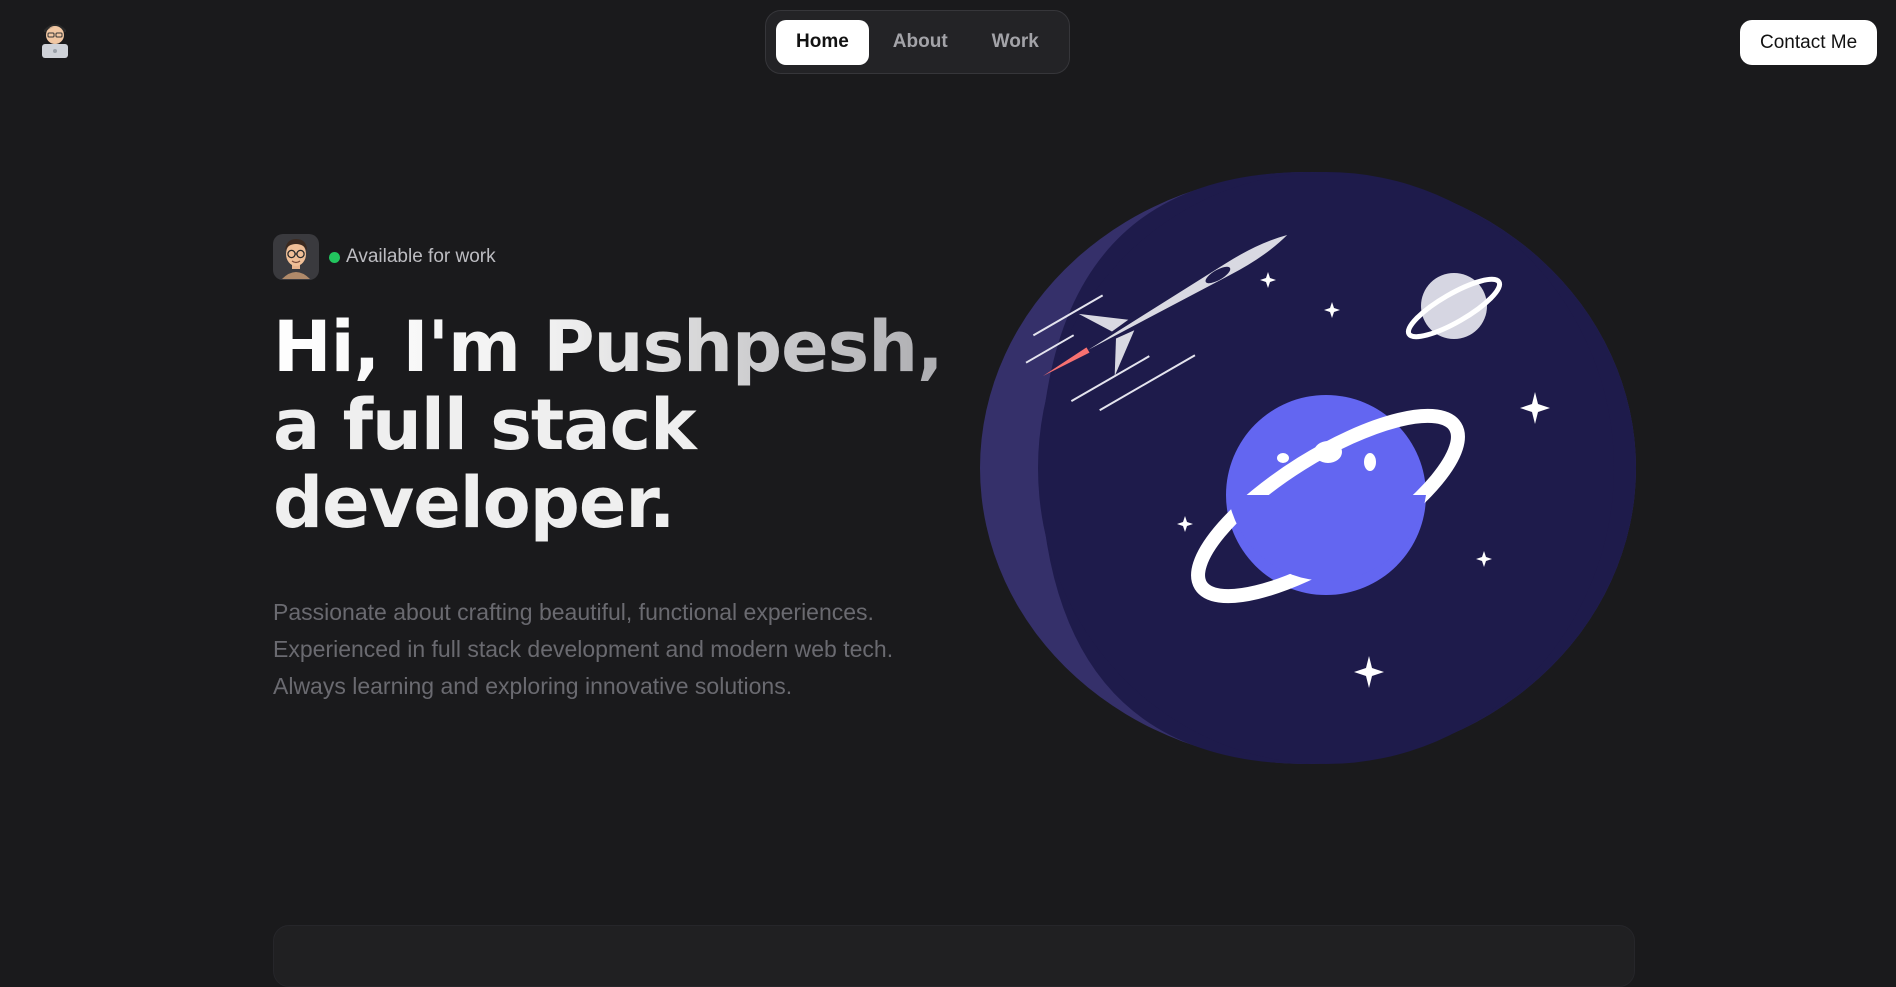 Image resolution: width=1896 pixels, height=987 pixels. What do you see at coordinates (623, 257) in the screenshot?
I see `availability-row: Available for work` at bounding box center [623, 257].